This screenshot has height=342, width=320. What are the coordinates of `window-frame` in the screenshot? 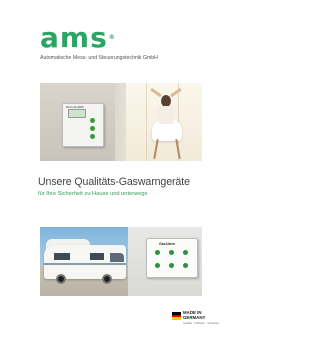 It's located at (146, 122).